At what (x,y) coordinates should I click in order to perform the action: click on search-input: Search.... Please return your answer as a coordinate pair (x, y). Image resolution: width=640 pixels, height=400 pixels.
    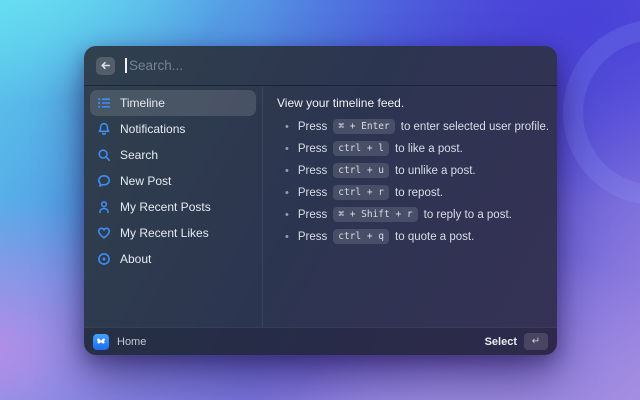
    Looking at the image, I should click on (335, 65).